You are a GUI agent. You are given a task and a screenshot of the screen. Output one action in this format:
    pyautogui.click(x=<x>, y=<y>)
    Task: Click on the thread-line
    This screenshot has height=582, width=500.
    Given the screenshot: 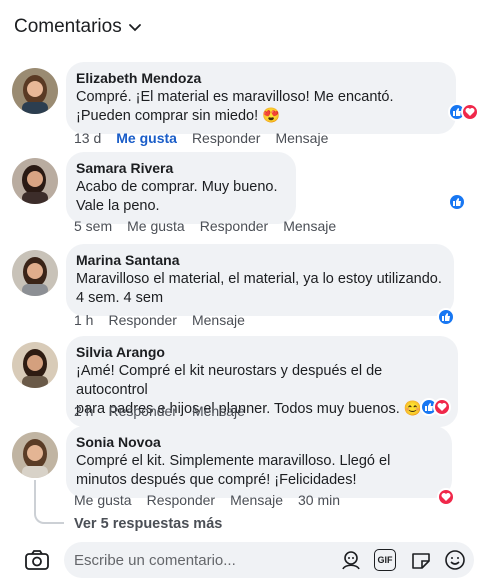 What is the action you would take?
    pyautogui.click(x=49, y=502)
    